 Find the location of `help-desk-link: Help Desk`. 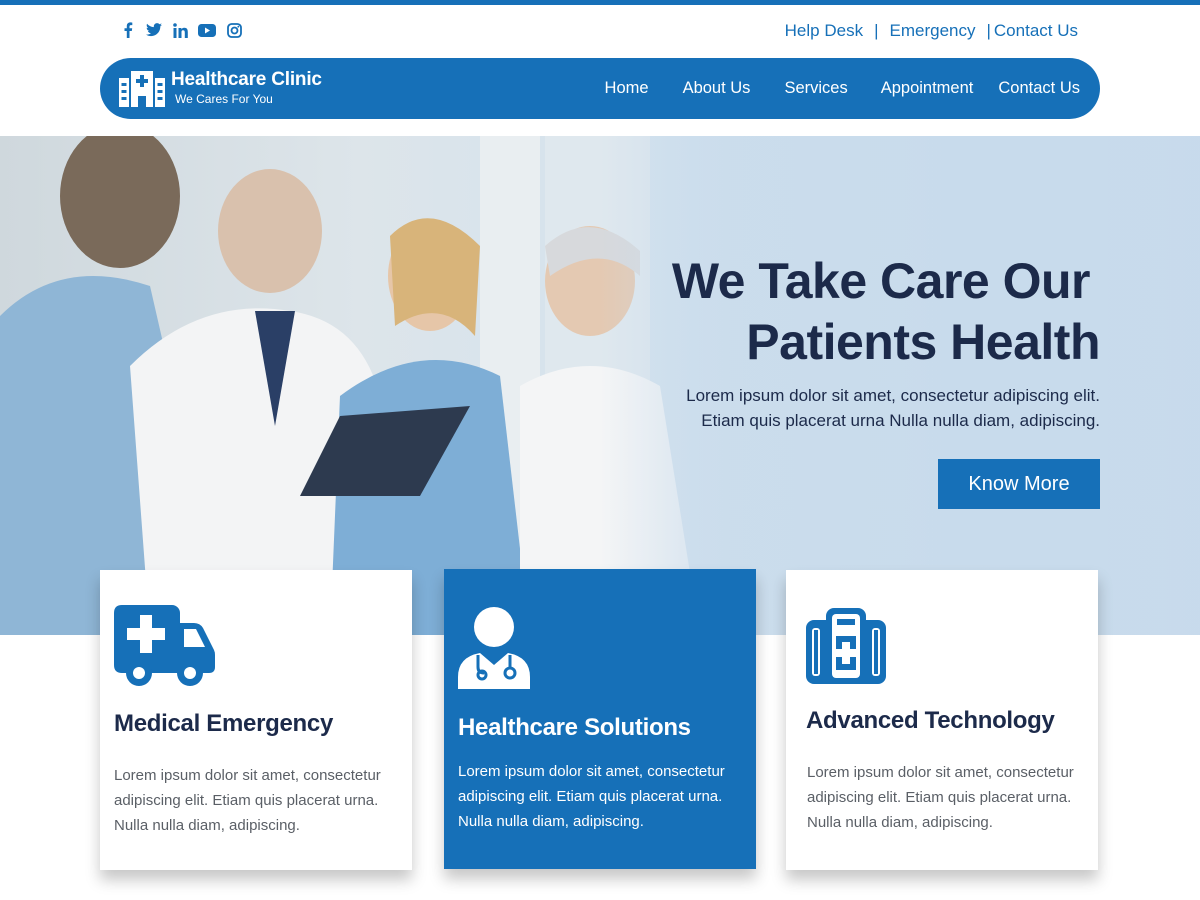

help-desk-link: Help Desk is located at coordinates (824, 31).